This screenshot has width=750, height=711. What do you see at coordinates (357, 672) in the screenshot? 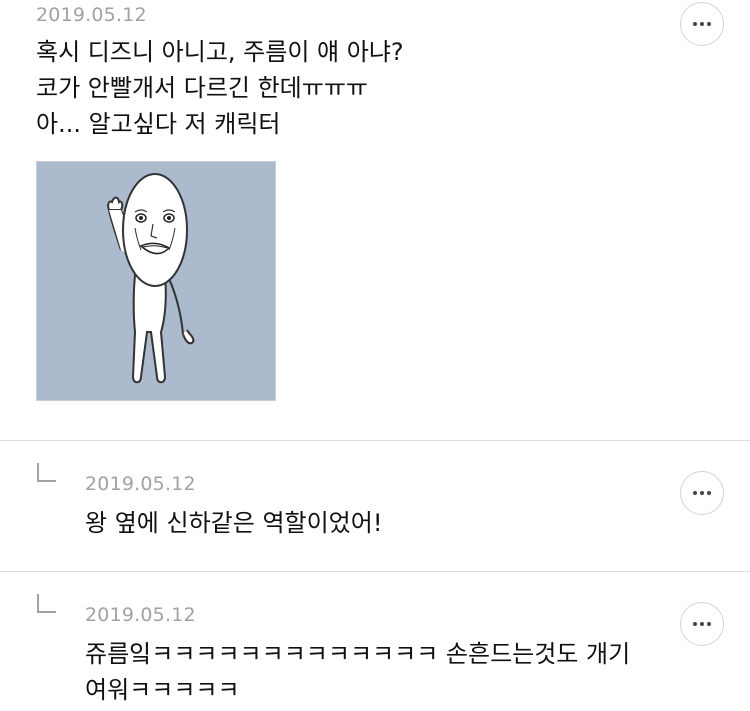
I see `comment-text: 쥬름잌ㅋㅋㅋㅋㅋㅋㅋㅋㅋㅋㅋㅋㅋ 손흔드는것도 개기여워ㅋㅋㅋㅋㅋ` at bounding box center [357, 672].